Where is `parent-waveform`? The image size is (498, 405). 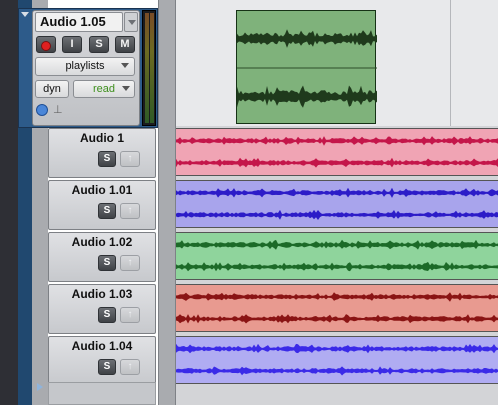 parent-waveform is located at coordinates (307, 68).